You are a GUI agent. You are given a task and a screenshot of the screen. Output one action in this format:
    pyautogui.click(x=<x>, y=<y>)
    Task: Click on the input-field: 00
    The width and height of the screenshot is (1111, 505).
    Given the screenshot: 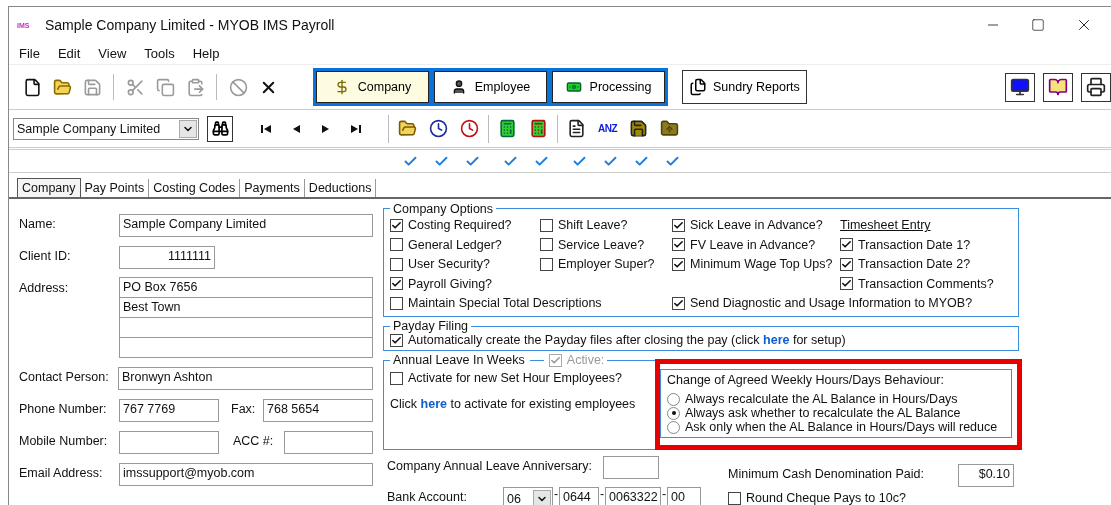 What is the action you would take?
    pyautogui.click(x=684, y=496)
    